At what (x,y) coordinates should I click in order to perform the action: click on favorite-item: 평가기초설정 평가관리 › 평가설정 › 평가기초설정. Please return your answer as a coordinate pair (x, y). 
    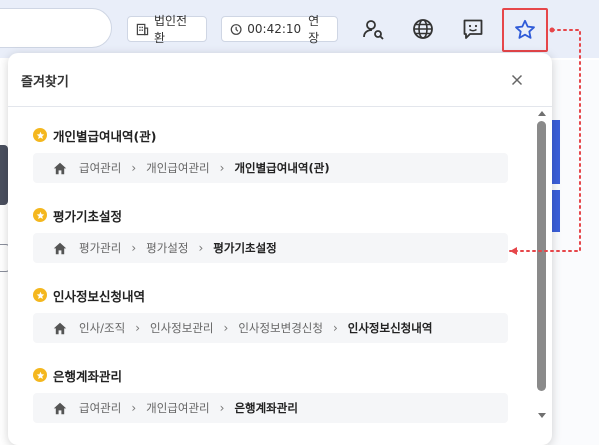
    Looking at the image, I should click on (283, 234).